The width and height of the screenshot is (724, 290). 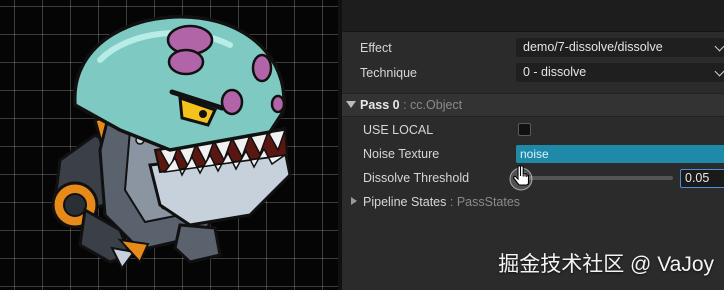 I want to click on use-local-label: USE LOCAL, so click(x=398, y=130).